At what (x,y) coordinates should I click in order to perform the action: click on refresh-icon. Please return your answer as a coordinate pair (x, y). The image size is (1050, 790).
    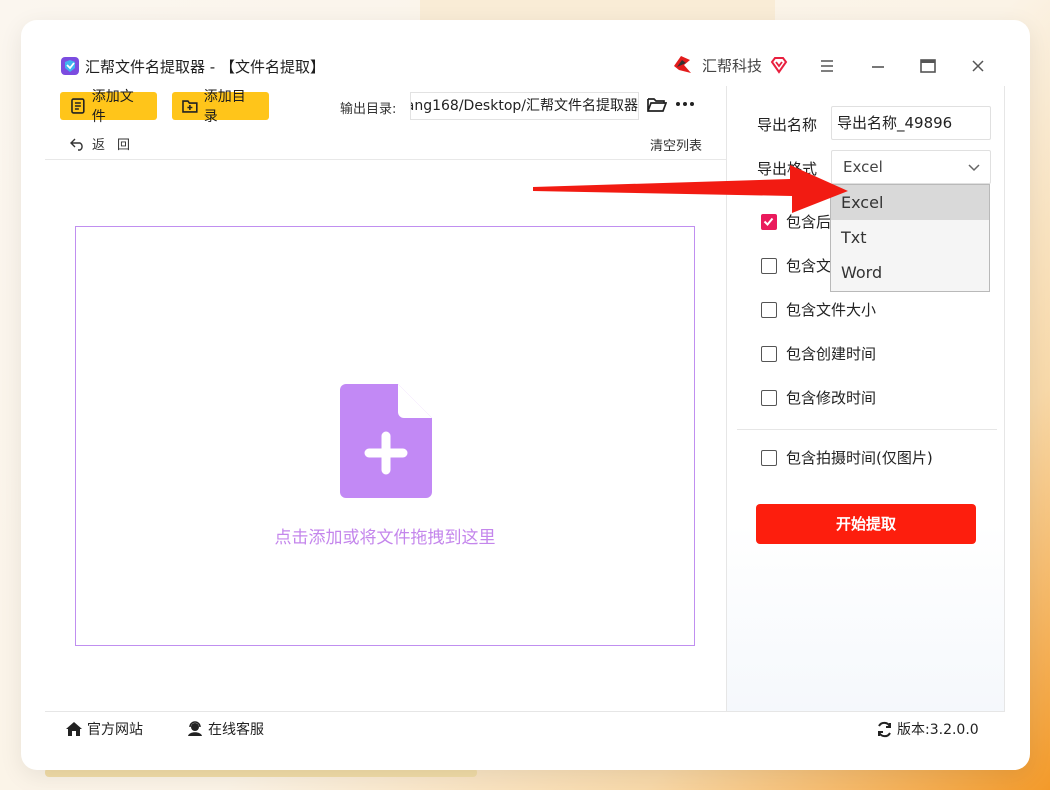
    Looking at the image, I should click on (884, 729).